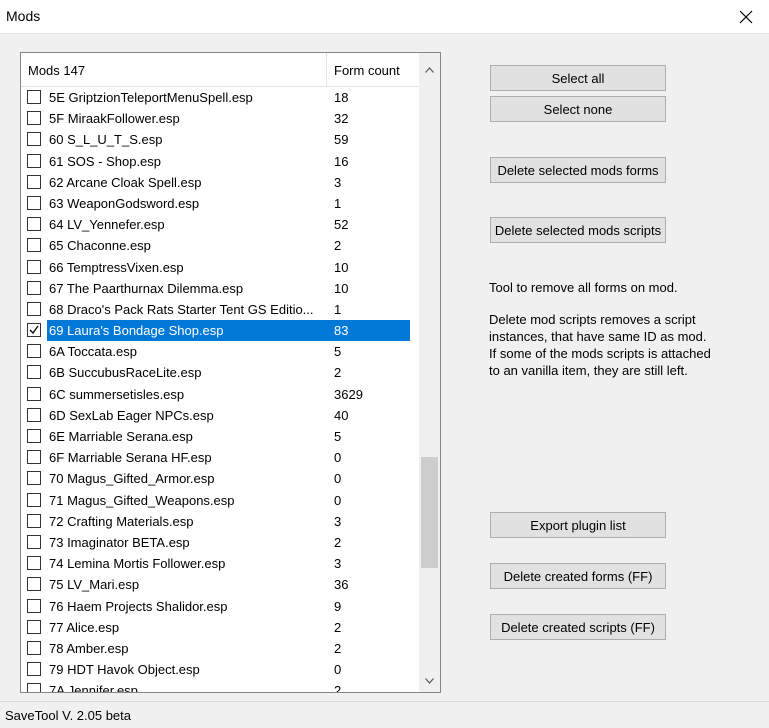  Describe the element at coordinates (220, 224) in the screenshot. I see `list-item: 64 LV_Yennefer.esp 52` at that location.